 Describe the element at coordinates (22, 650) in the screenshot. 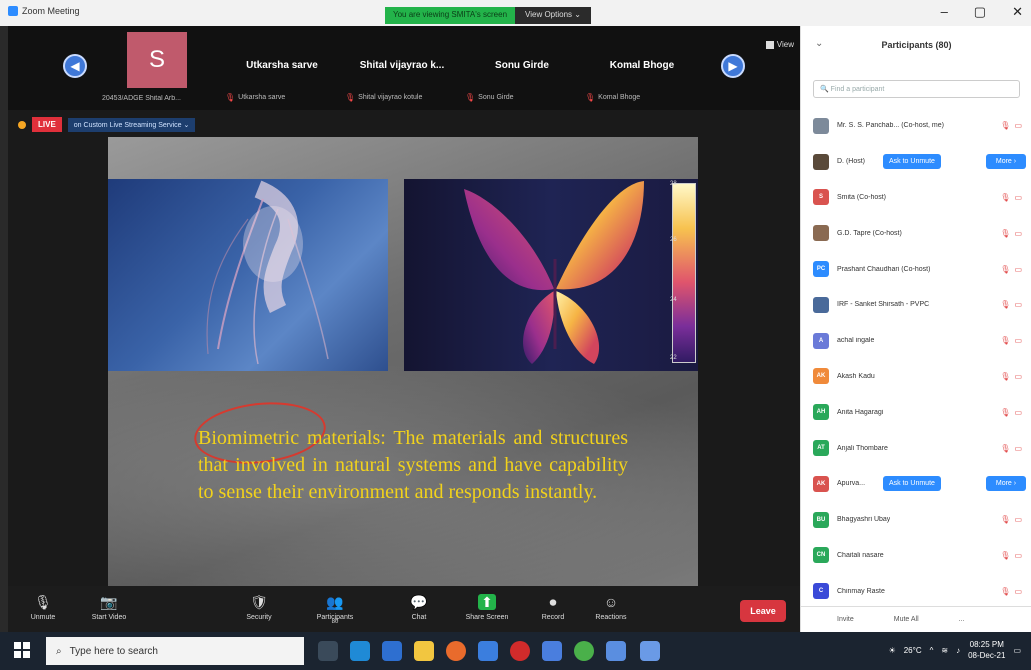

I see `start-button` at that location.